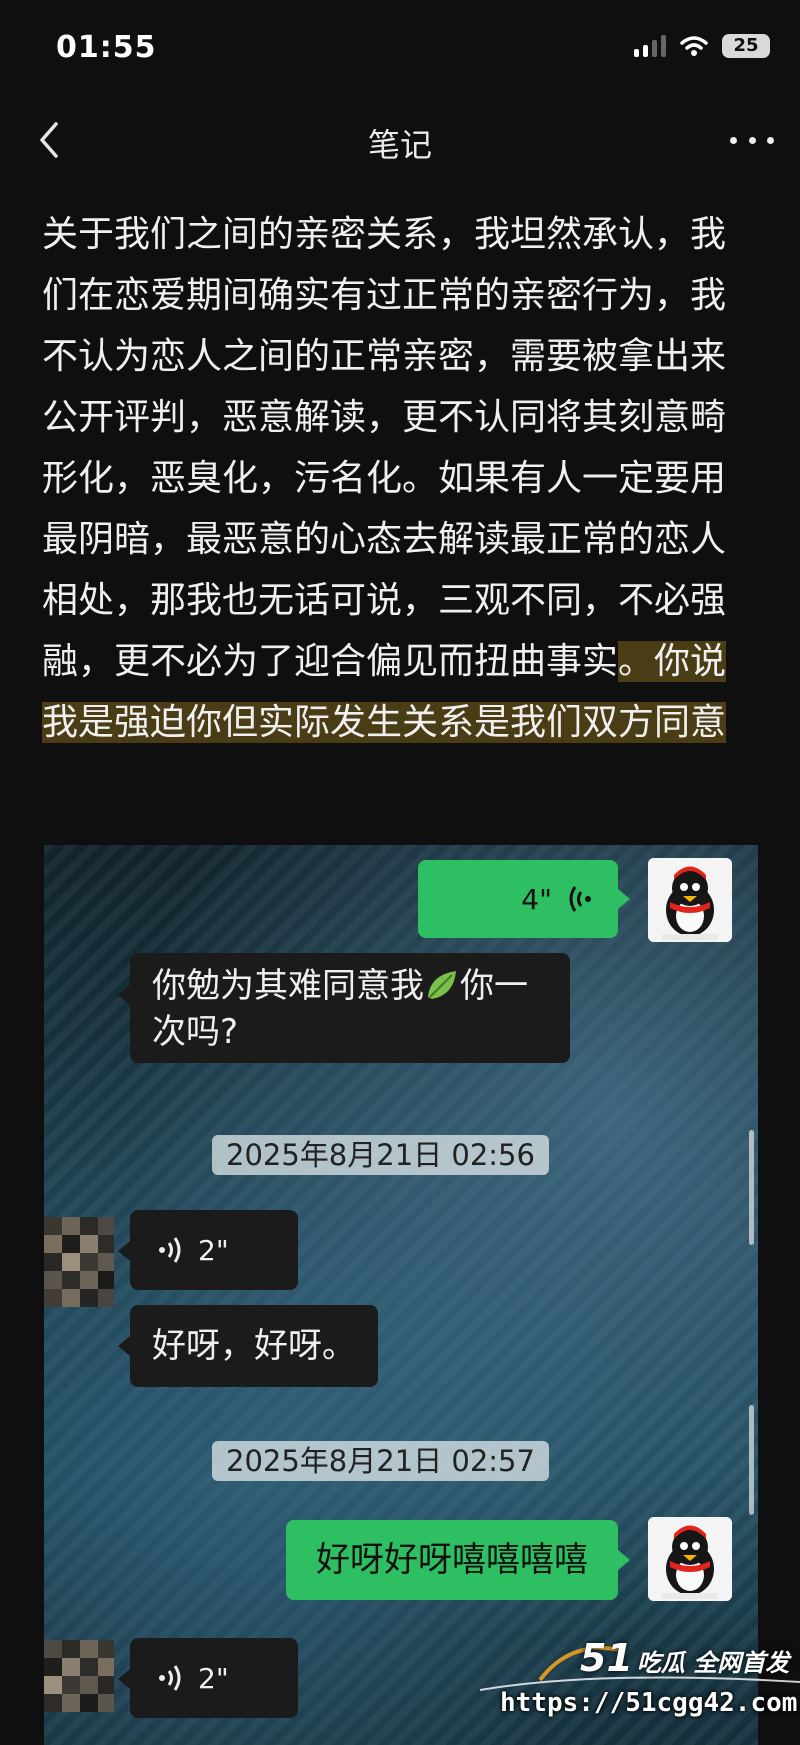 This screenshot has height=1745, width=800. I want to click on status-bar: 01:55 25, so click(400, 50).